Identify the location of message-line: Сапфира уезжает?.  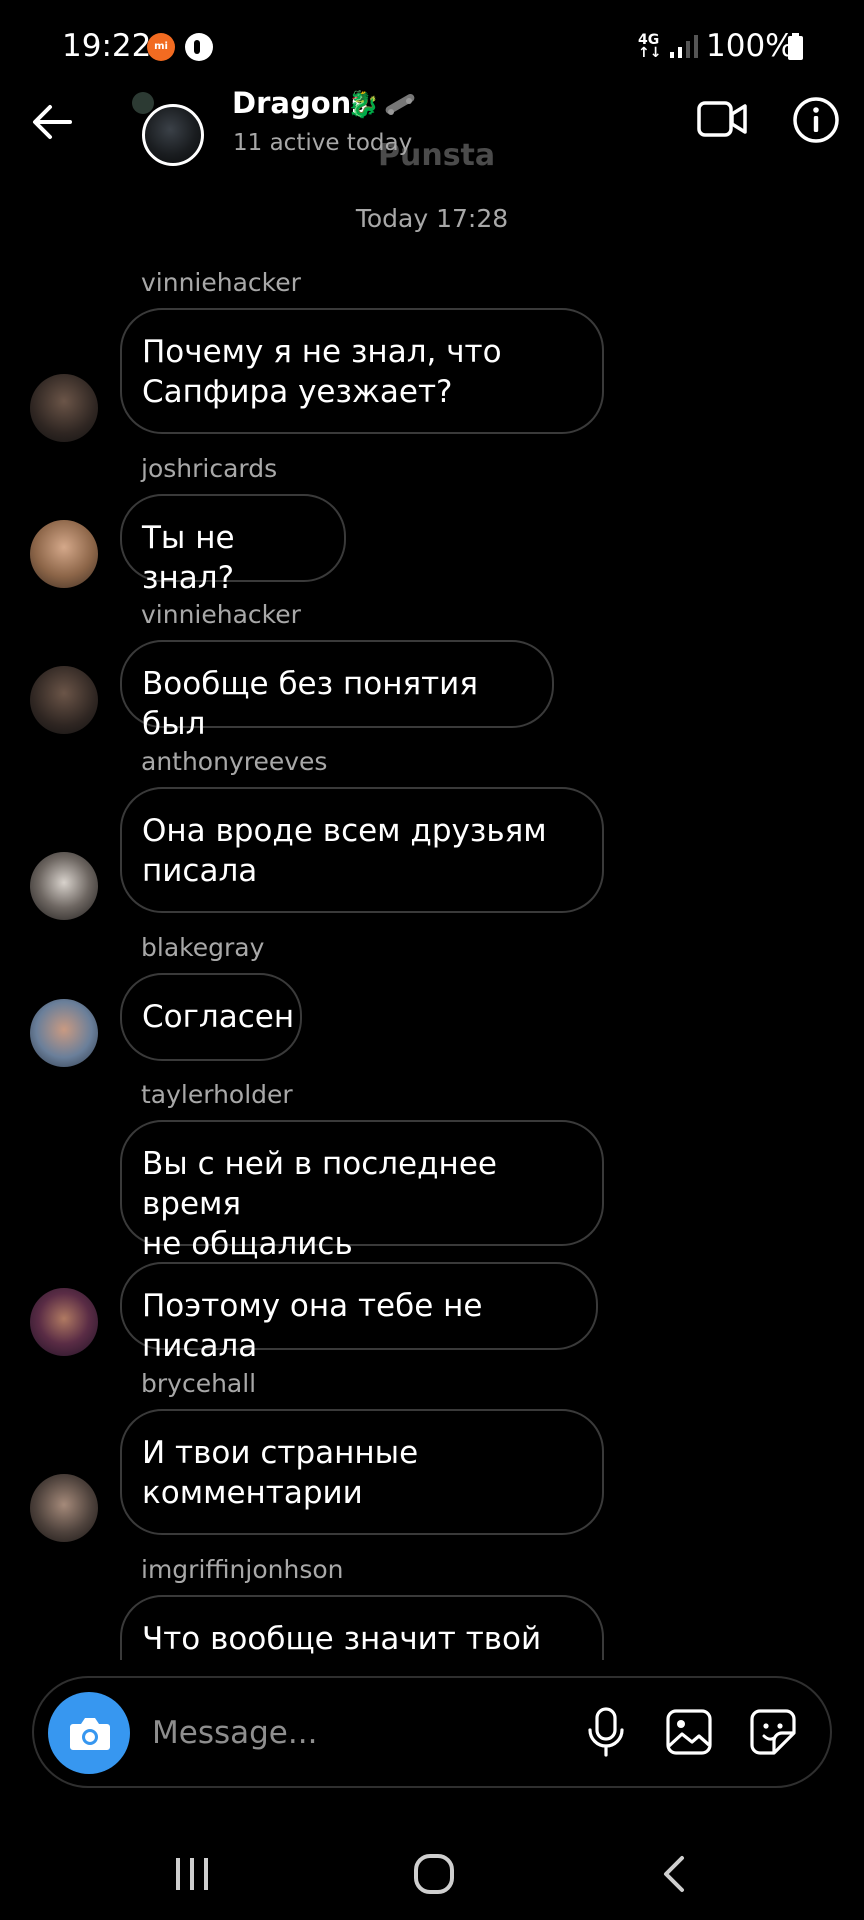
(297, 392).